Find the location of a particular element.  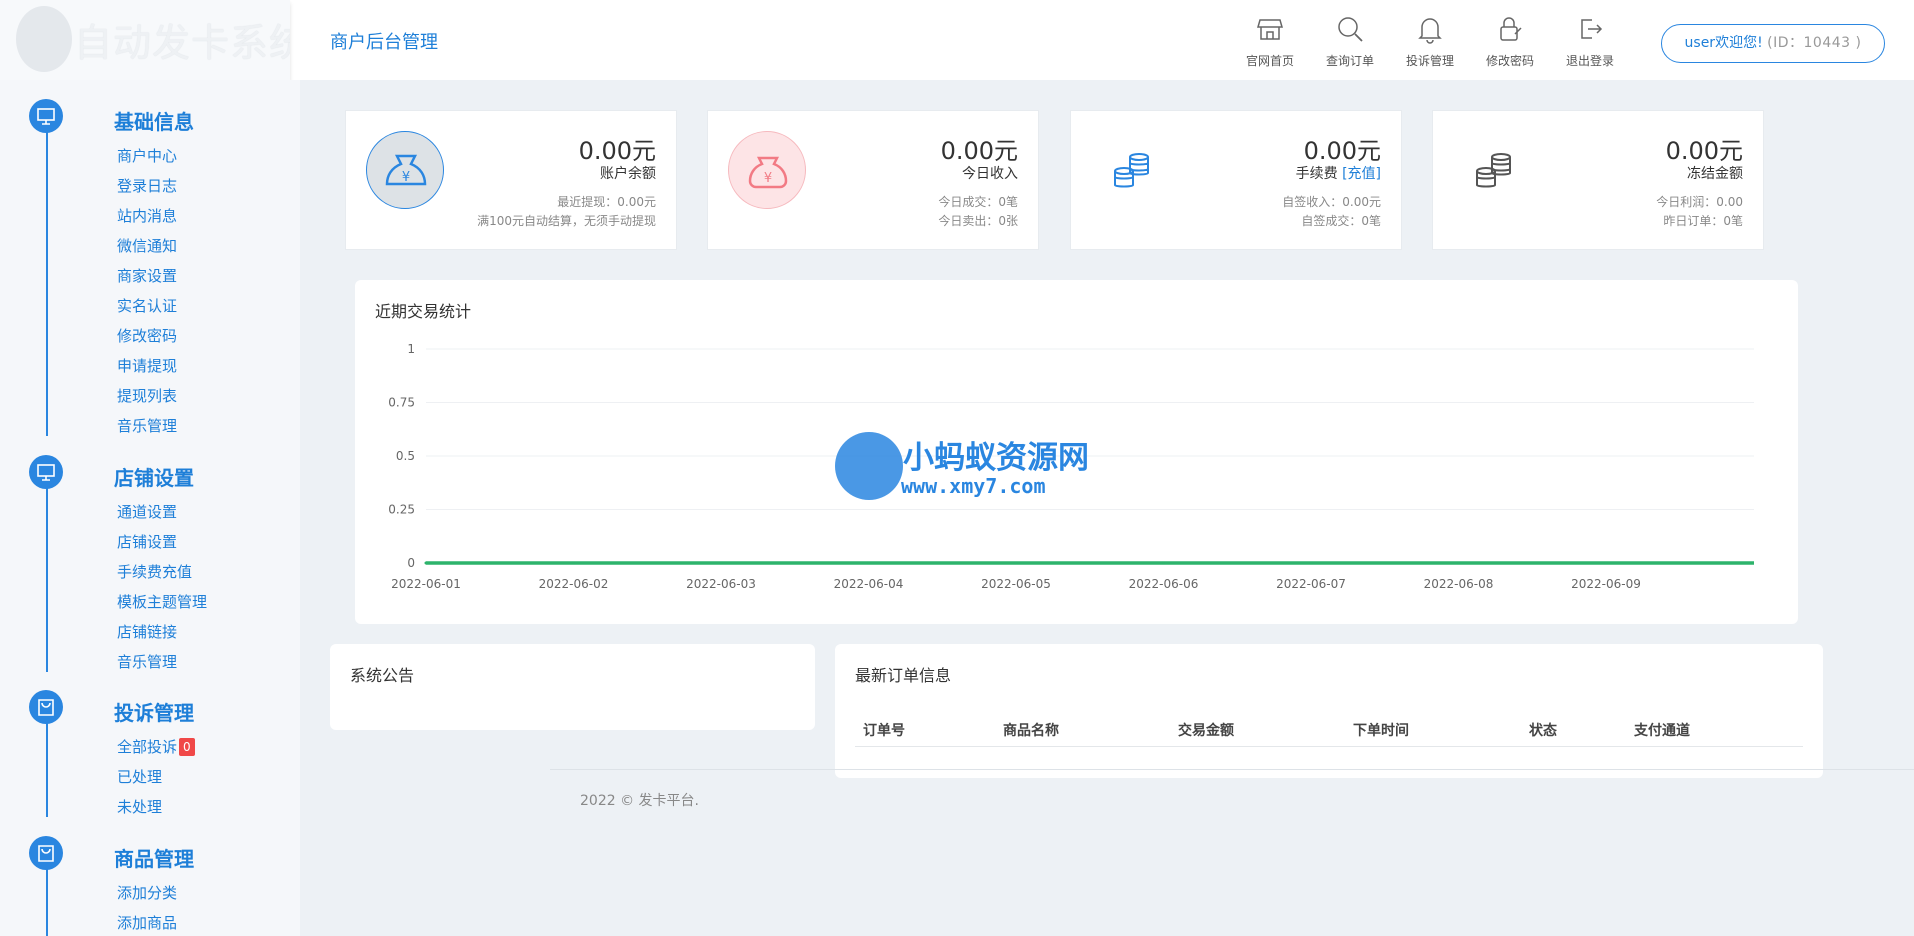

sidebar-section-basic-info: 基础信息 is located at coordinates (154, 120).